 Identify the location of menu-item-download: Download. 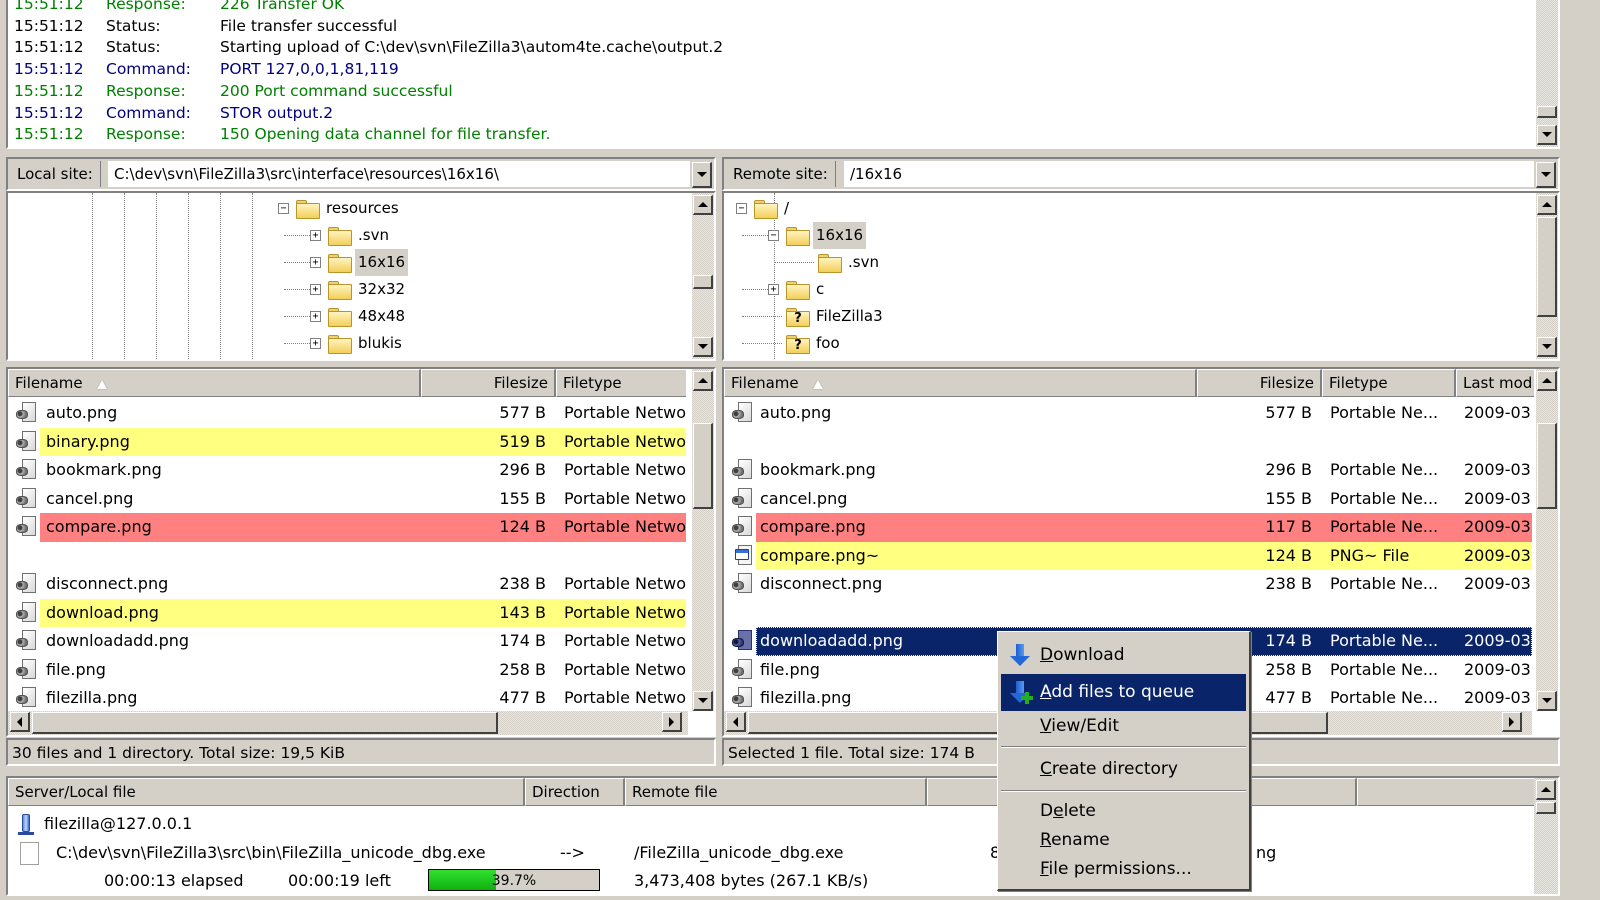
(1123, 655).